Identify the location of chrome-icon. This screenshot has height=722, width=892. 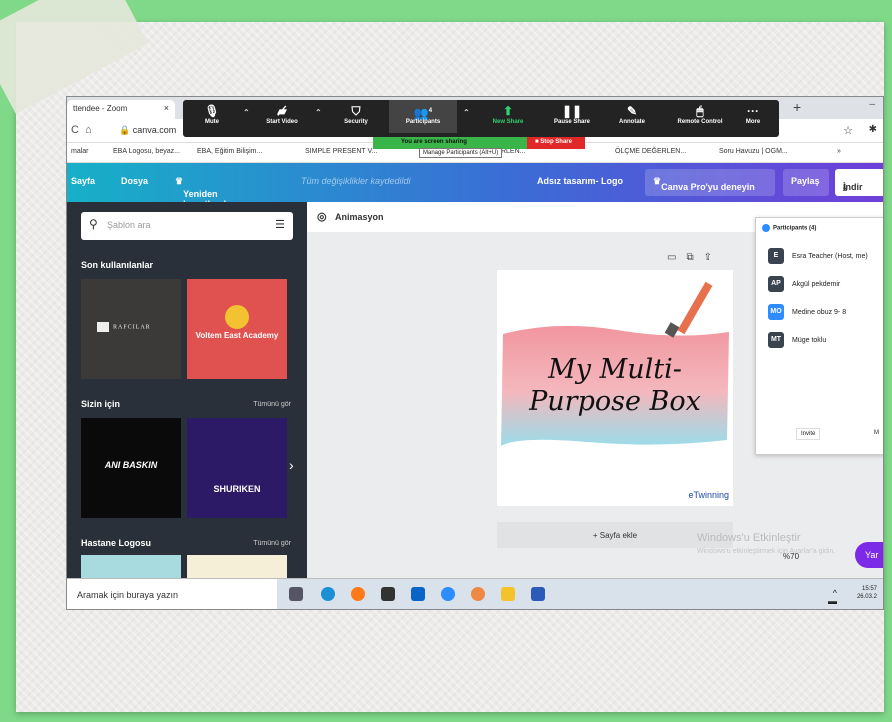
(478, 594).